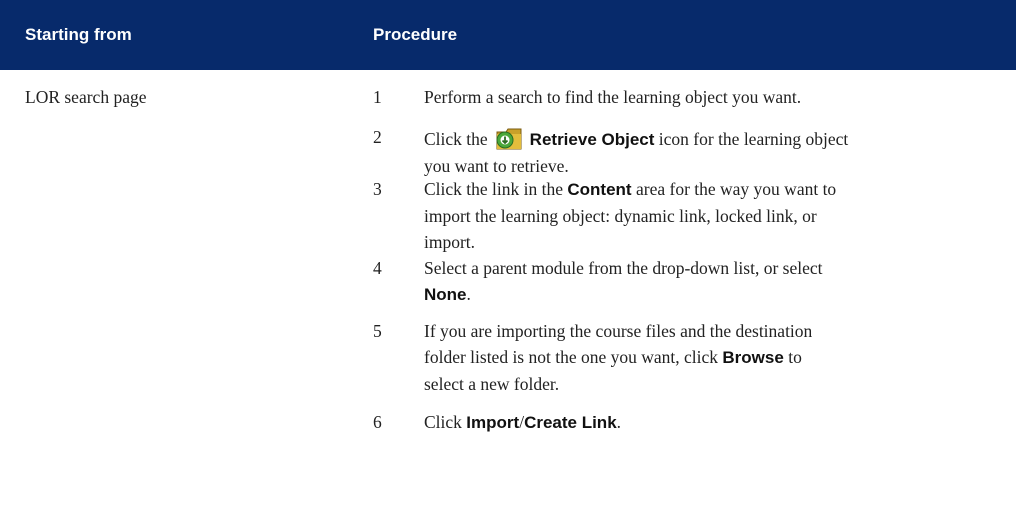  Describe the element at coordinates (493, 422) in the screenshot. I see `import-label: Import` at that location.